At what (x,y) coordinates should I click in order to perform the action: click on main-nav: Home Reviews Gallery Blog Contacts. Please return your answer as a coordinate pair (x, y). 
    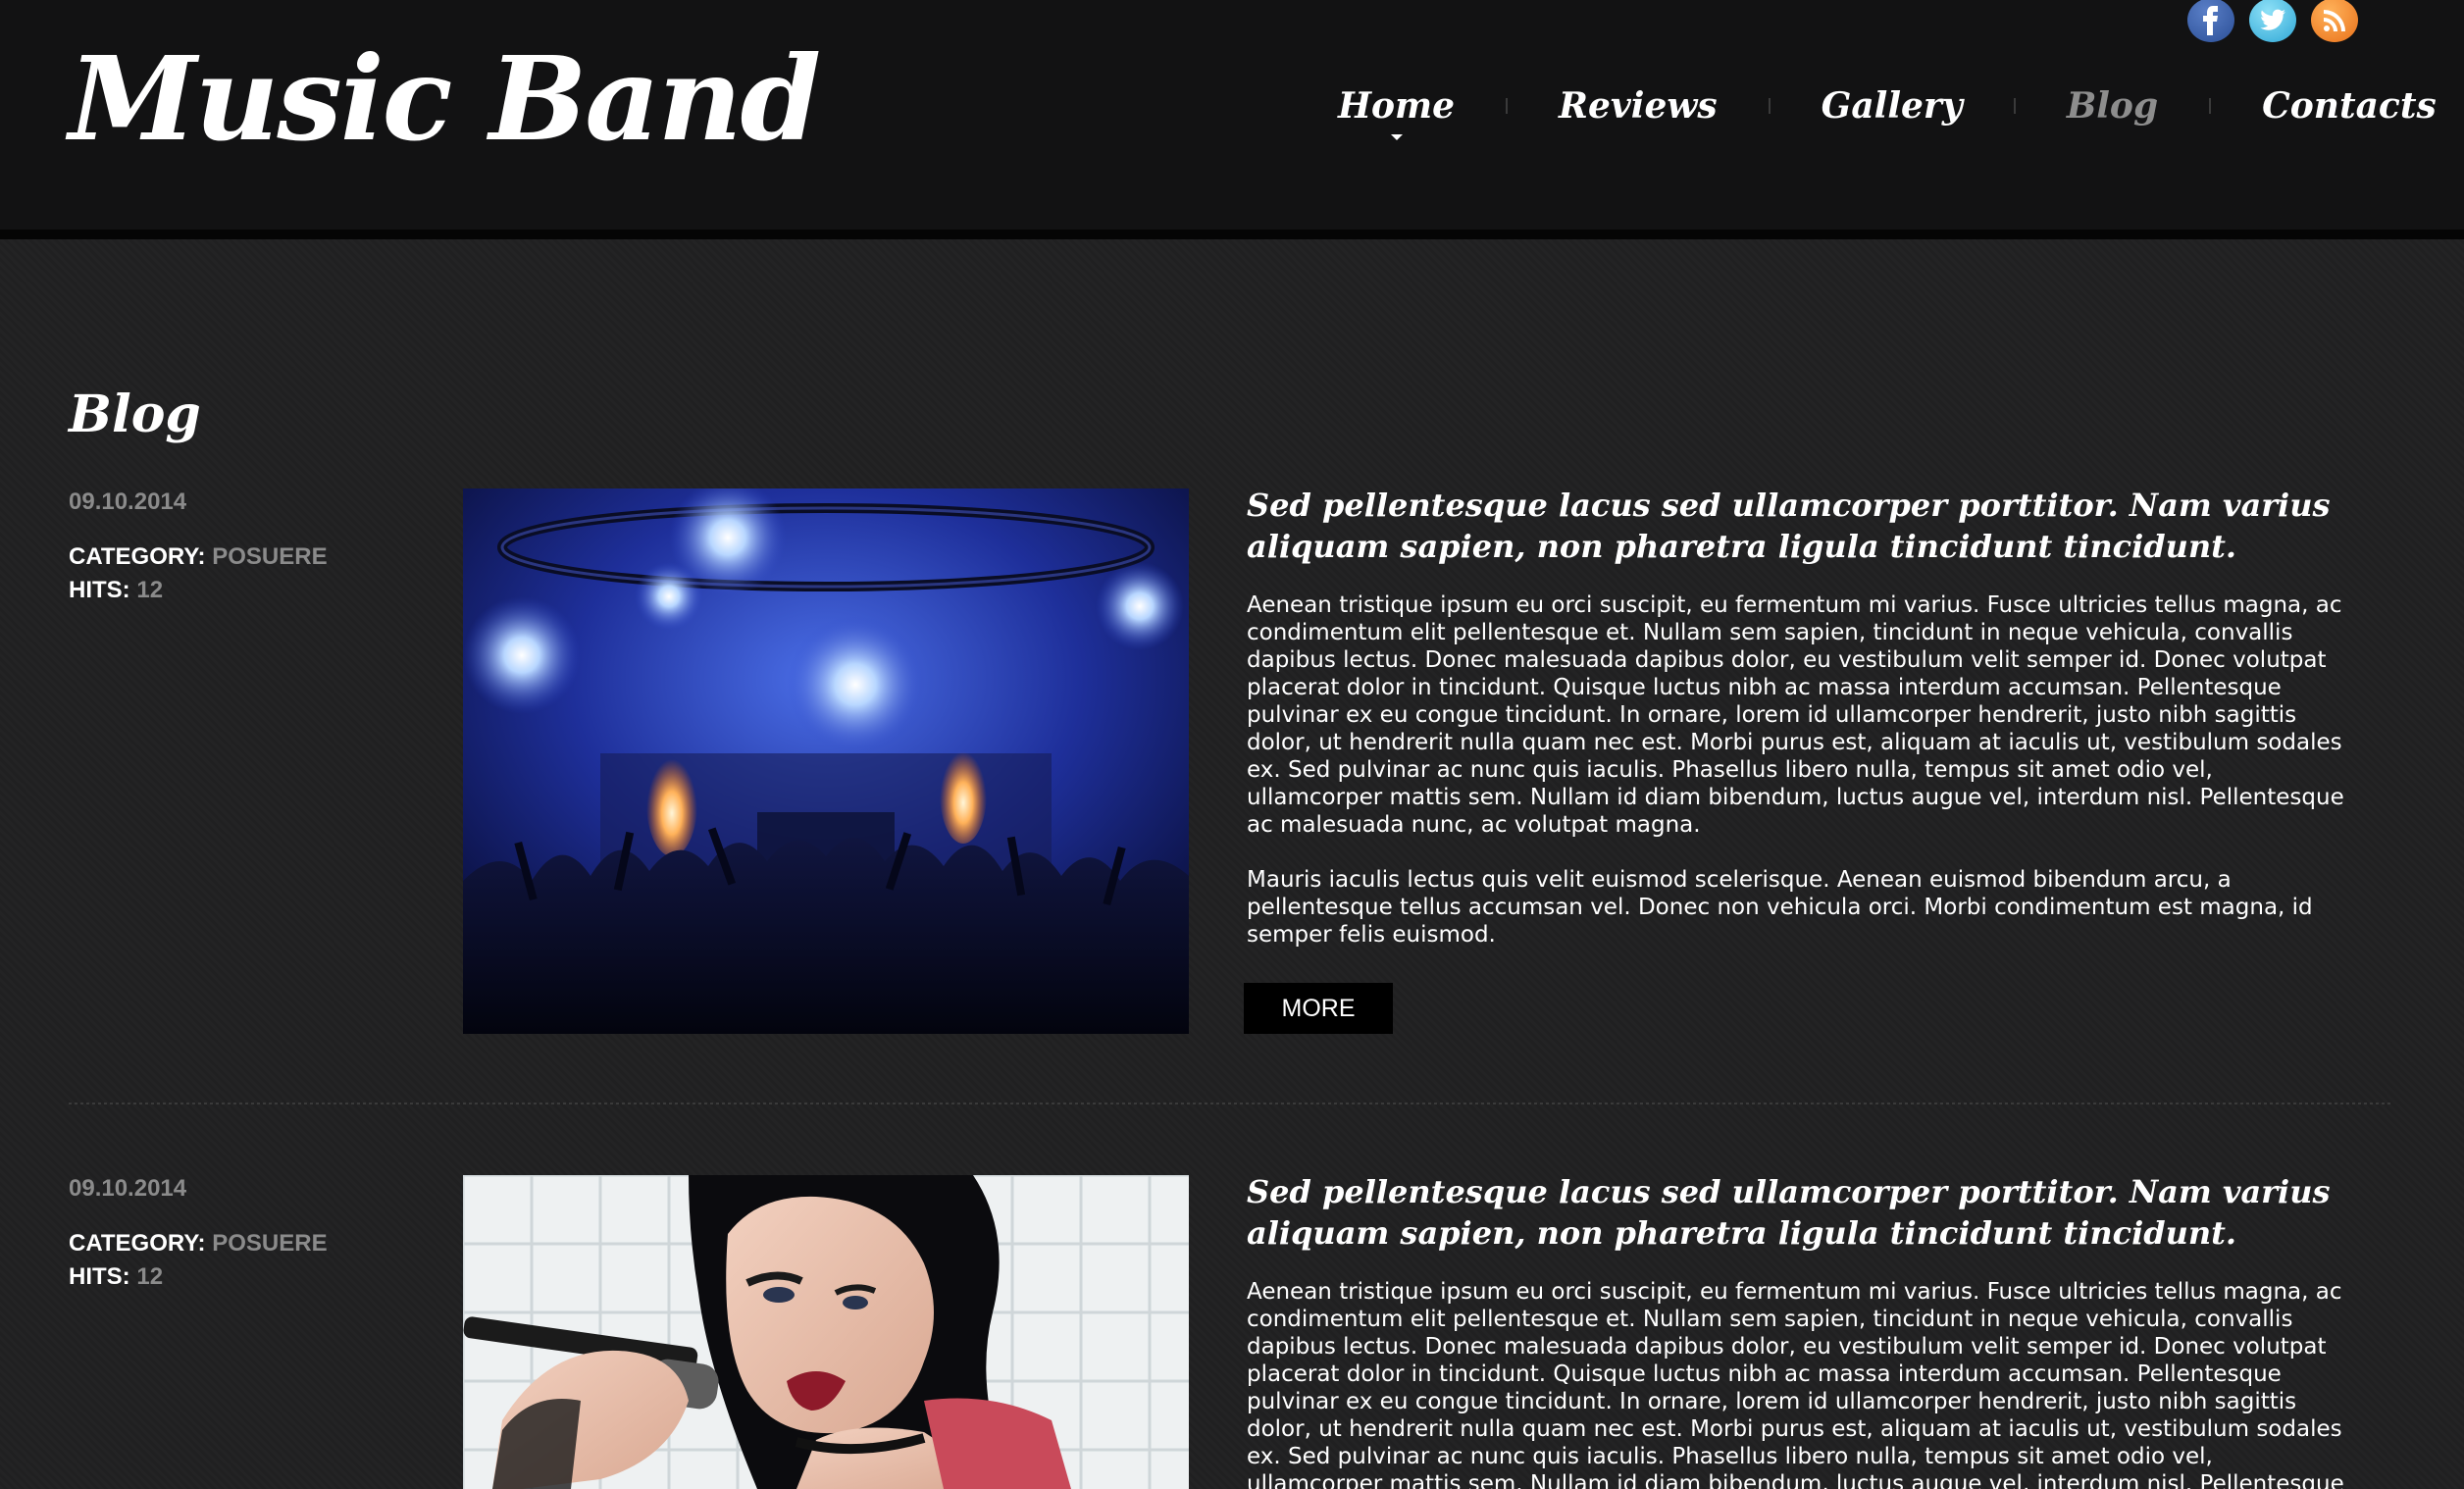
    Looking at the image, I should click on (1887, 108).